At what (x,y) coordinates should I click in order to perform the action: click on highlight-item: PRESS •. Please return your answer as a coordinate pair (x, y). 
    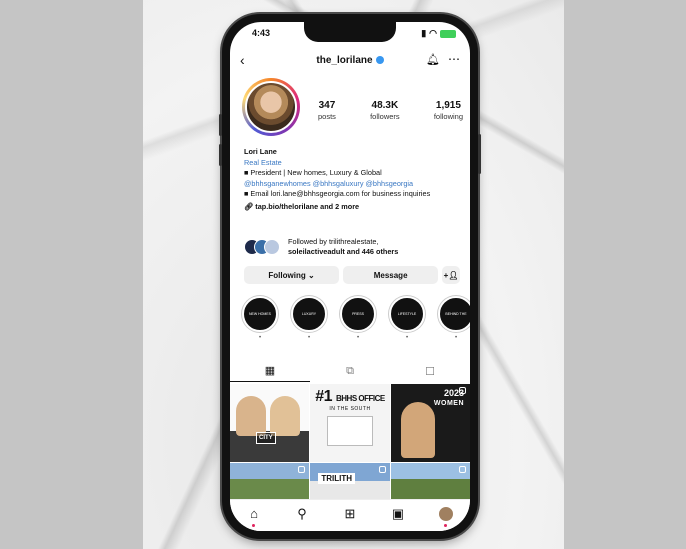
    Looking at the image, I should click on (358, 321).